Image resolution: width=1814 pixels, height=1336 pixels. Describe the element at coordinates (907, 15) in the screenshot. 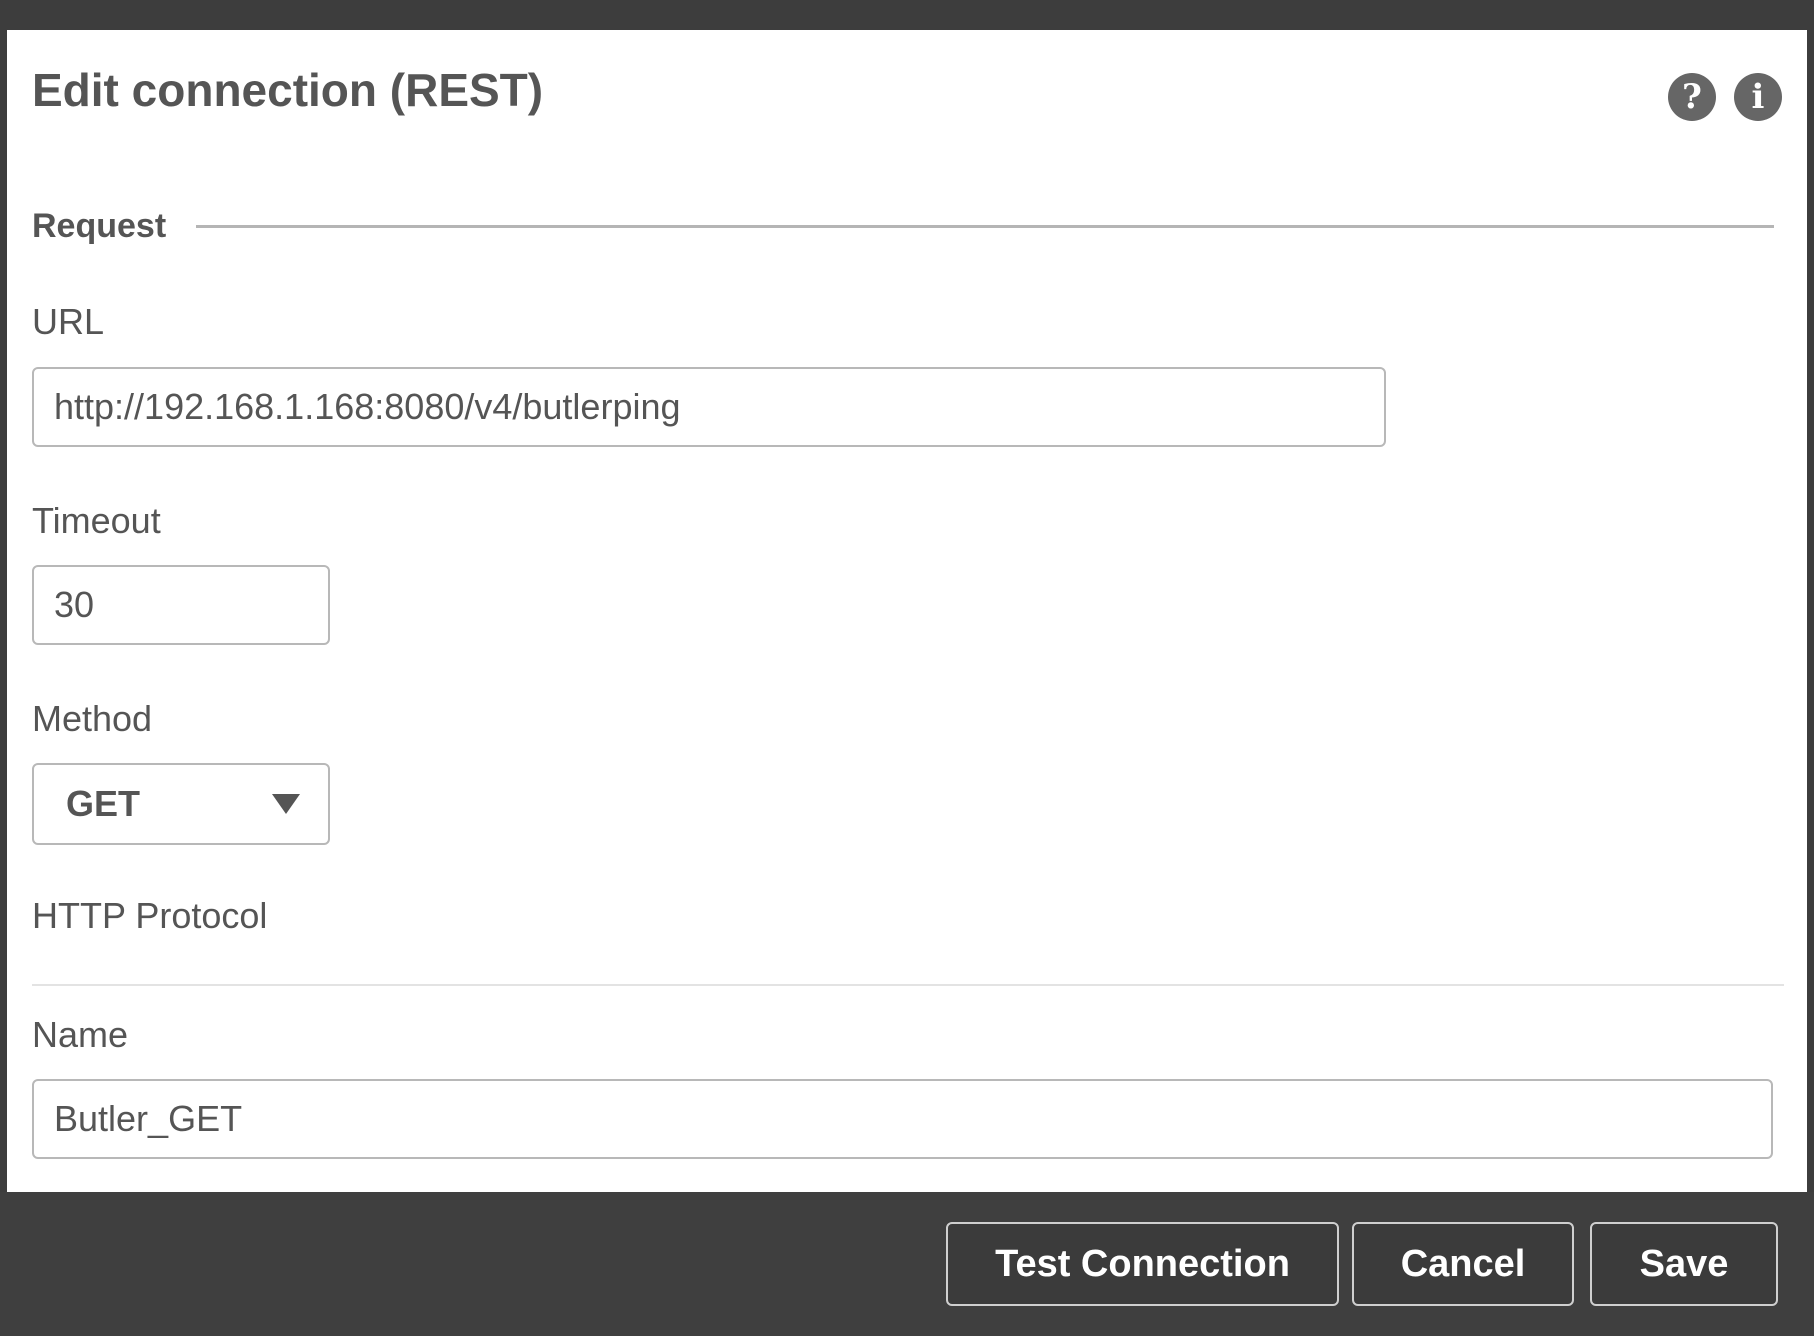

I see `window-top-bar` at that location.